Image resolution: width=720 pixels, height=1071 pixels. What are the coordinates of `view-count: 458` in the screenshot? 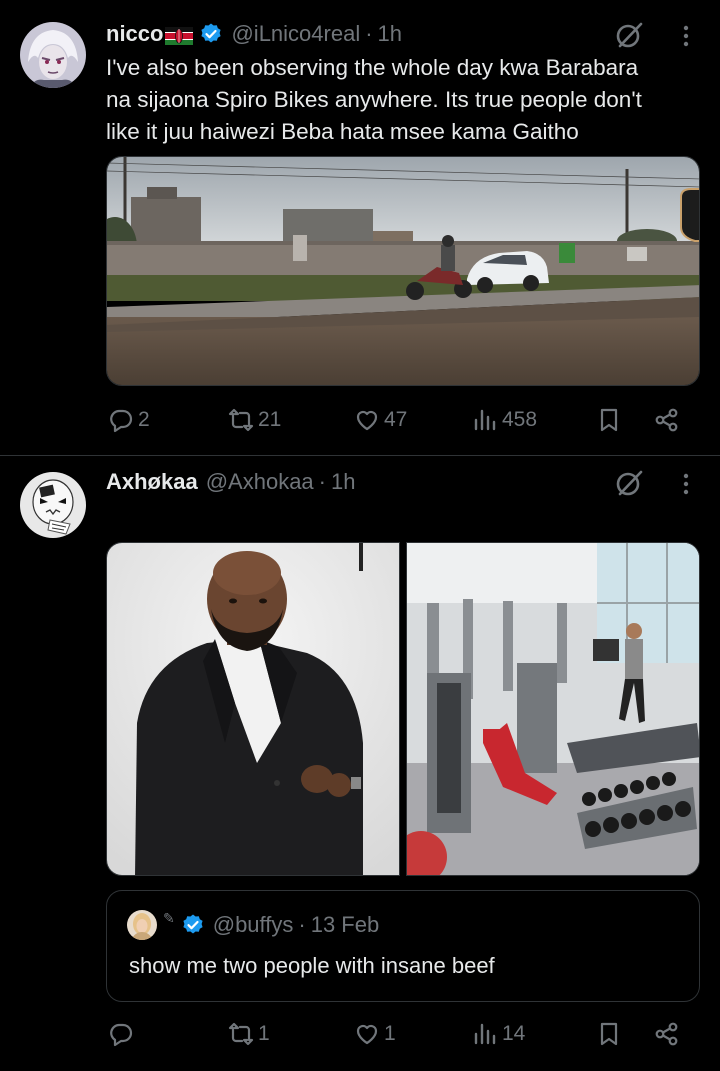 It's located at (520, 419).